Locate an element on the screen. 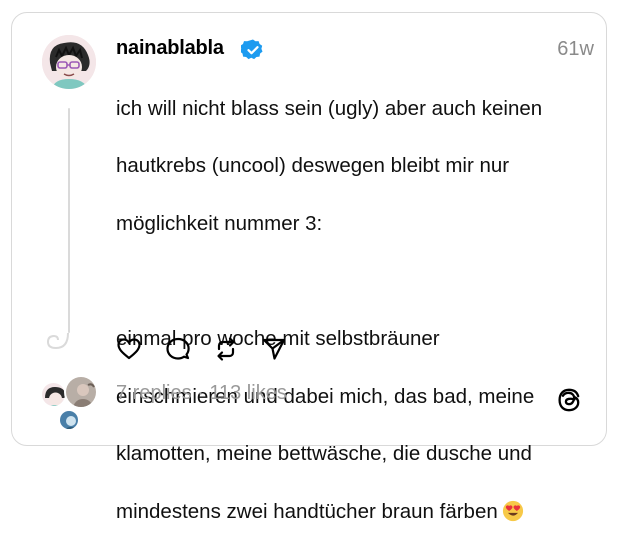 The image size is (620, 556). timestamp: 61w is located at coordinates (575, 49).